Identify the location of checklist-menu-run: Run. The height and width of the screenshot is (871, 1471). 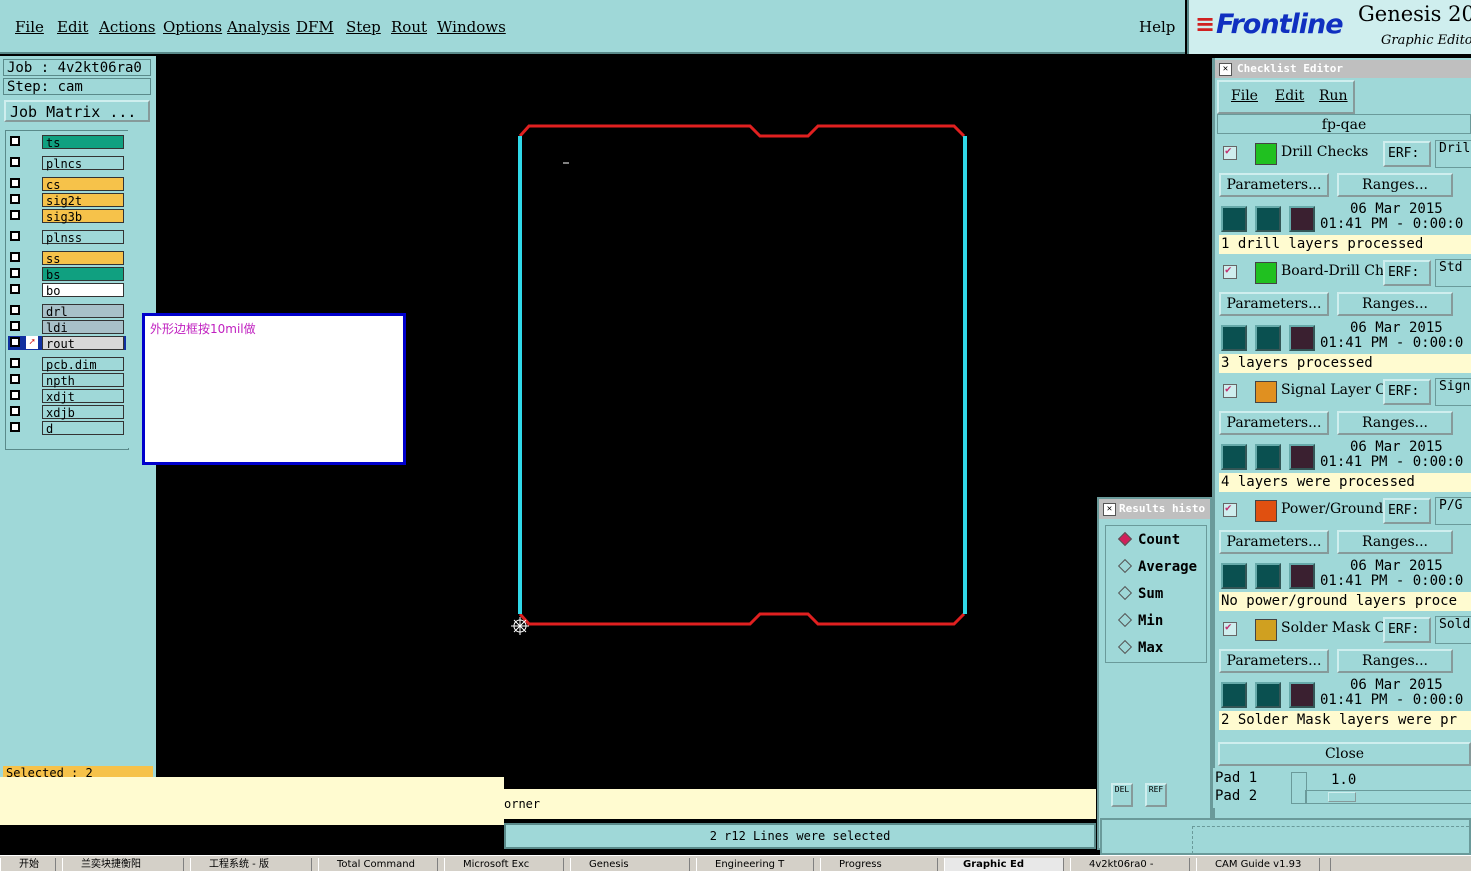
(1333, 96).